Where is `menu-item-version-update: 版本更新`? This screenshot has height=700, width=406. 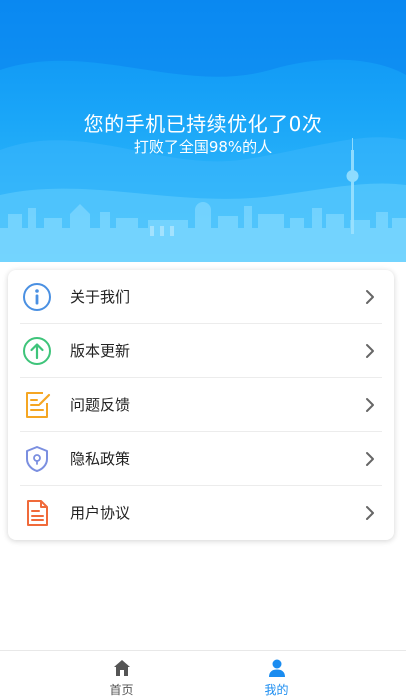 menu-item-version-update: 版本更新 is located at coordinates (201, 351).